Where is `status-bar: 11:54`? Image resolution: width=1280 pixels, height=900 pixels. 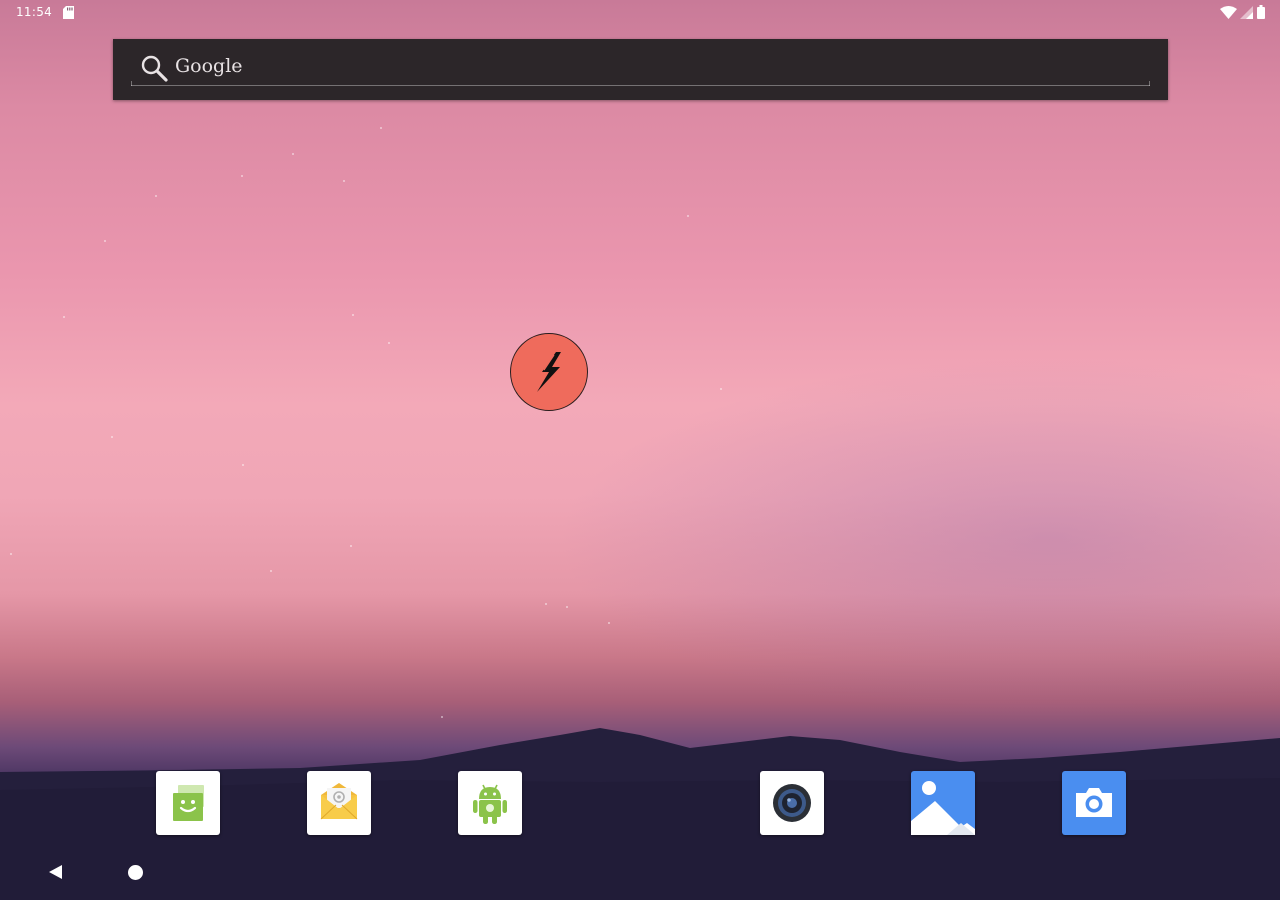 status-bar: 11:54 is located at coordinates (640, 13).